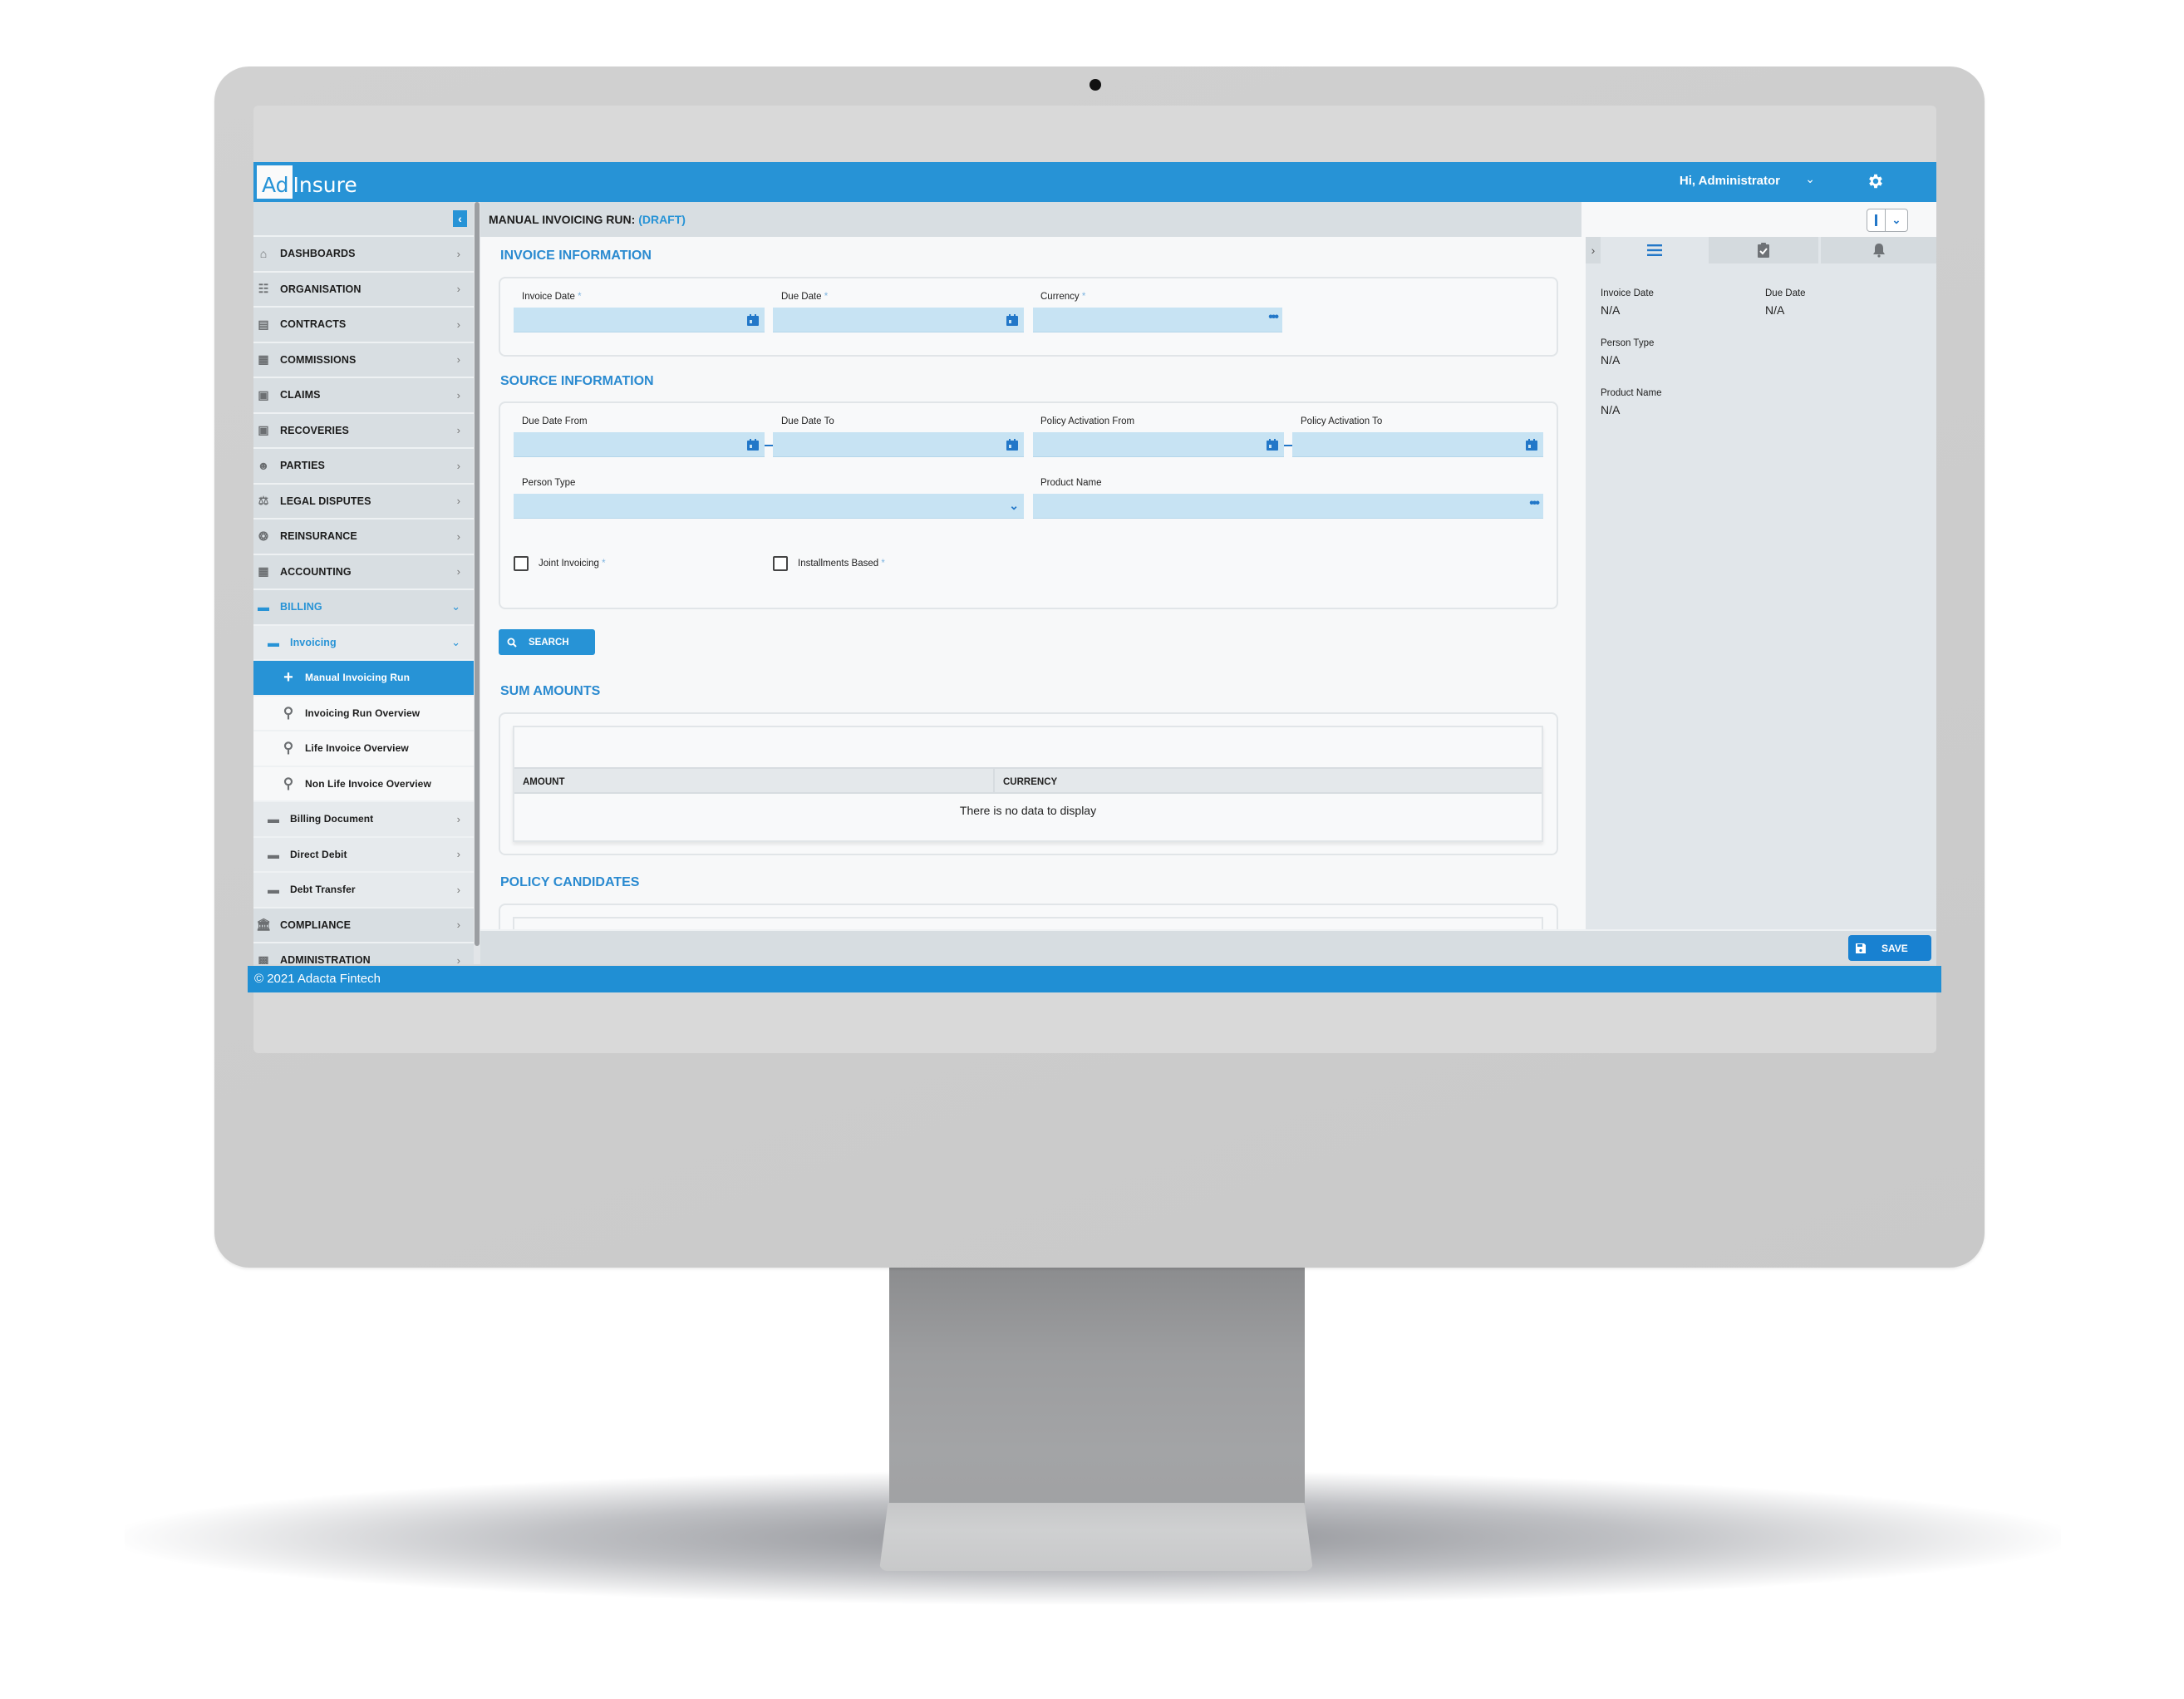 Image resolution: width=2184 pixels, height=1699 pixels. I want to click on sidebar-item-non-life-invoice-overview: ⚲ Non Life Invoice Overview, so click(363, 784).